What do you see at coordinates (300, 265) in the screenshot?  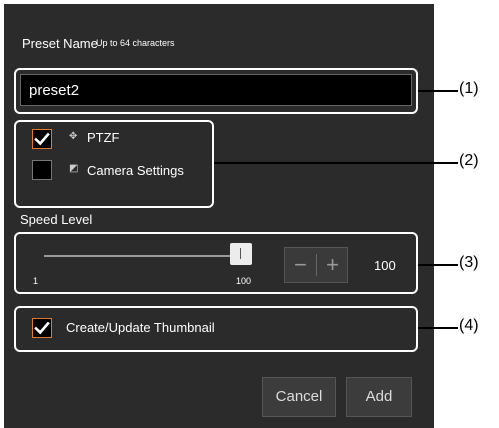 I see `speed-decrement-button: −` at bounding box center [300, 265].